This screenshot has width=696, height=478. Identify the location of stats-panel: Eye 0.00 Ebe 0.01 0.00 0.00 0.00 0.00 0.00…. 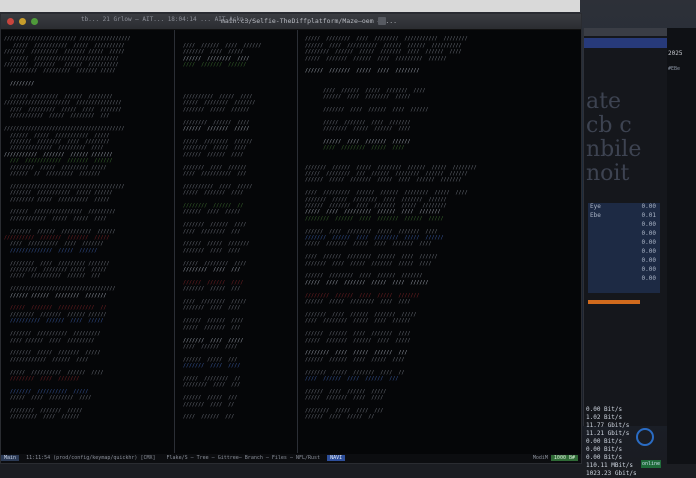
(624, 248).